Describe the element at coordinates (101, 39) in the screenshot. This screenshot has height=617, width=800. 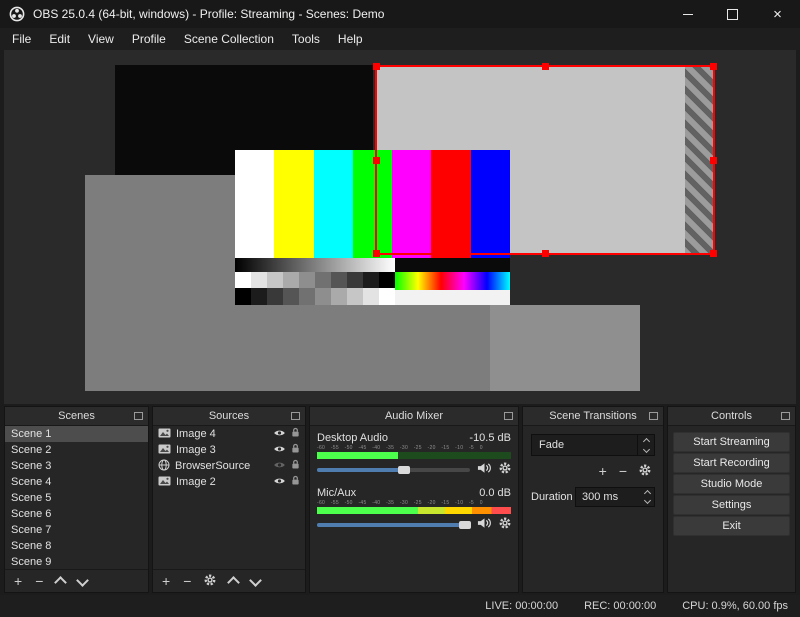
I see `menu-view: View` at that location.